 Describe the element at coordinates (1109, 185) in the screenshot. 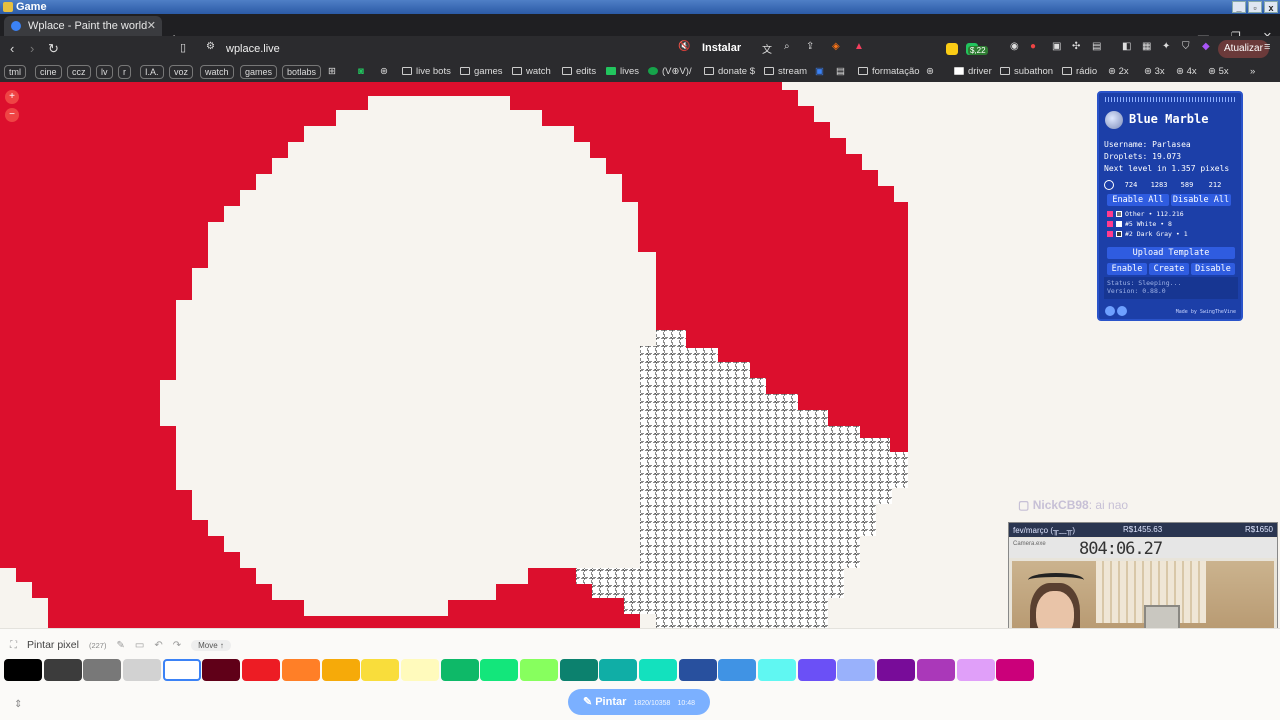

I see `pin-icon` at that location.